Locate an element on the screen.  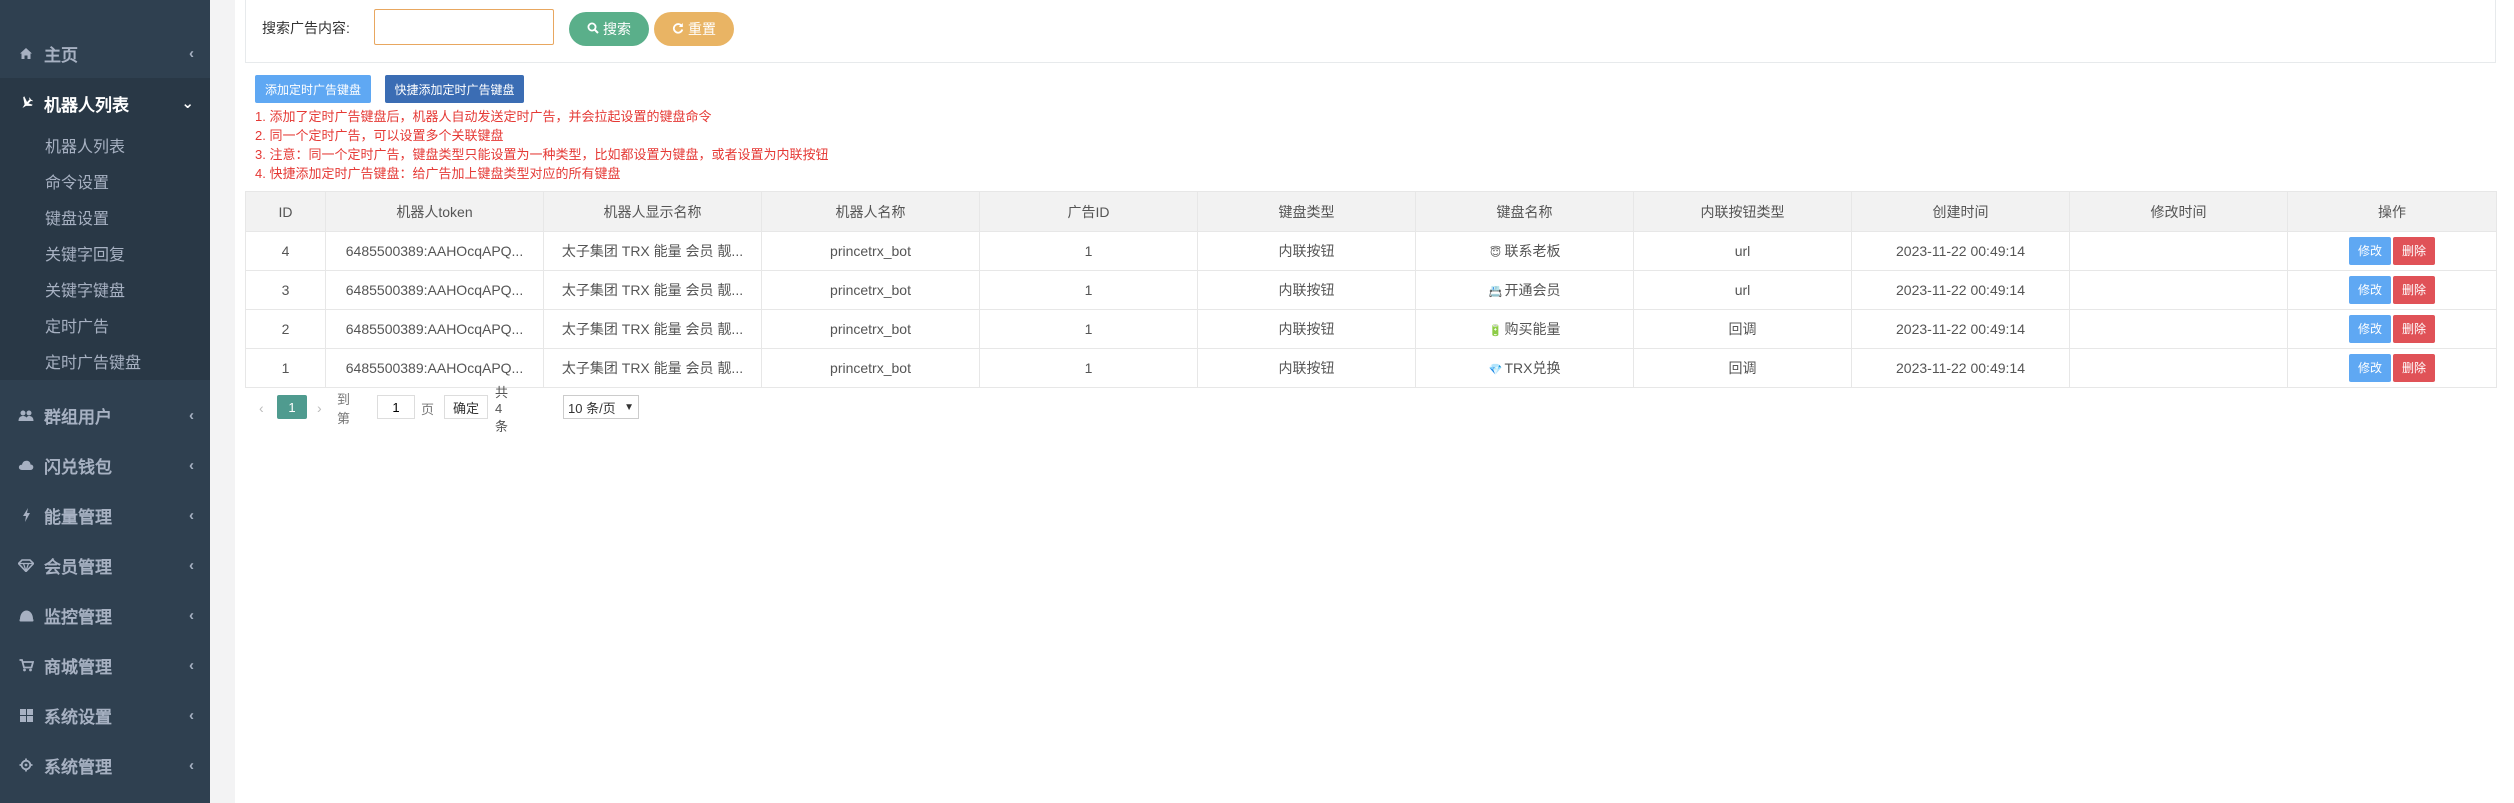
nav-system-manage: 系统管理 ‹ is located at coordinates (105, 765).